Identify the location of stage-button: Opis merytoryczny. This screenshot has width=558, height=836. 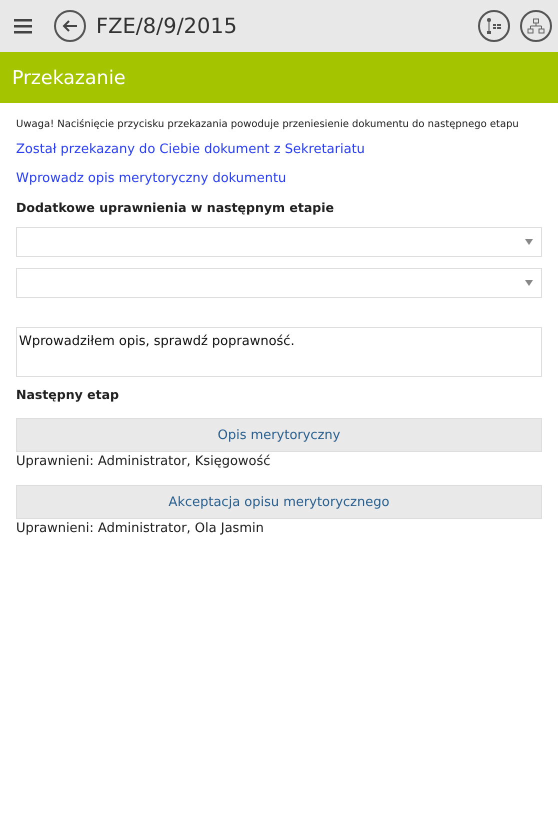
(279, 435).